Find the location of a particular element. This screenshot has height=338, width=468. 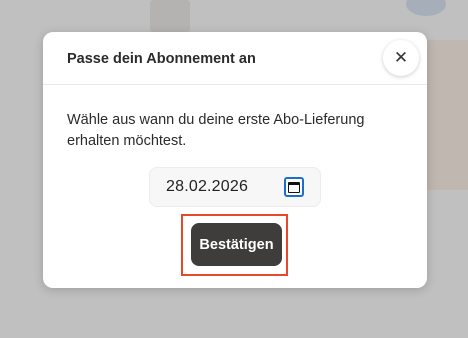

delivery-date-input: 28.02.2026 is located at coordinates (235, 187).